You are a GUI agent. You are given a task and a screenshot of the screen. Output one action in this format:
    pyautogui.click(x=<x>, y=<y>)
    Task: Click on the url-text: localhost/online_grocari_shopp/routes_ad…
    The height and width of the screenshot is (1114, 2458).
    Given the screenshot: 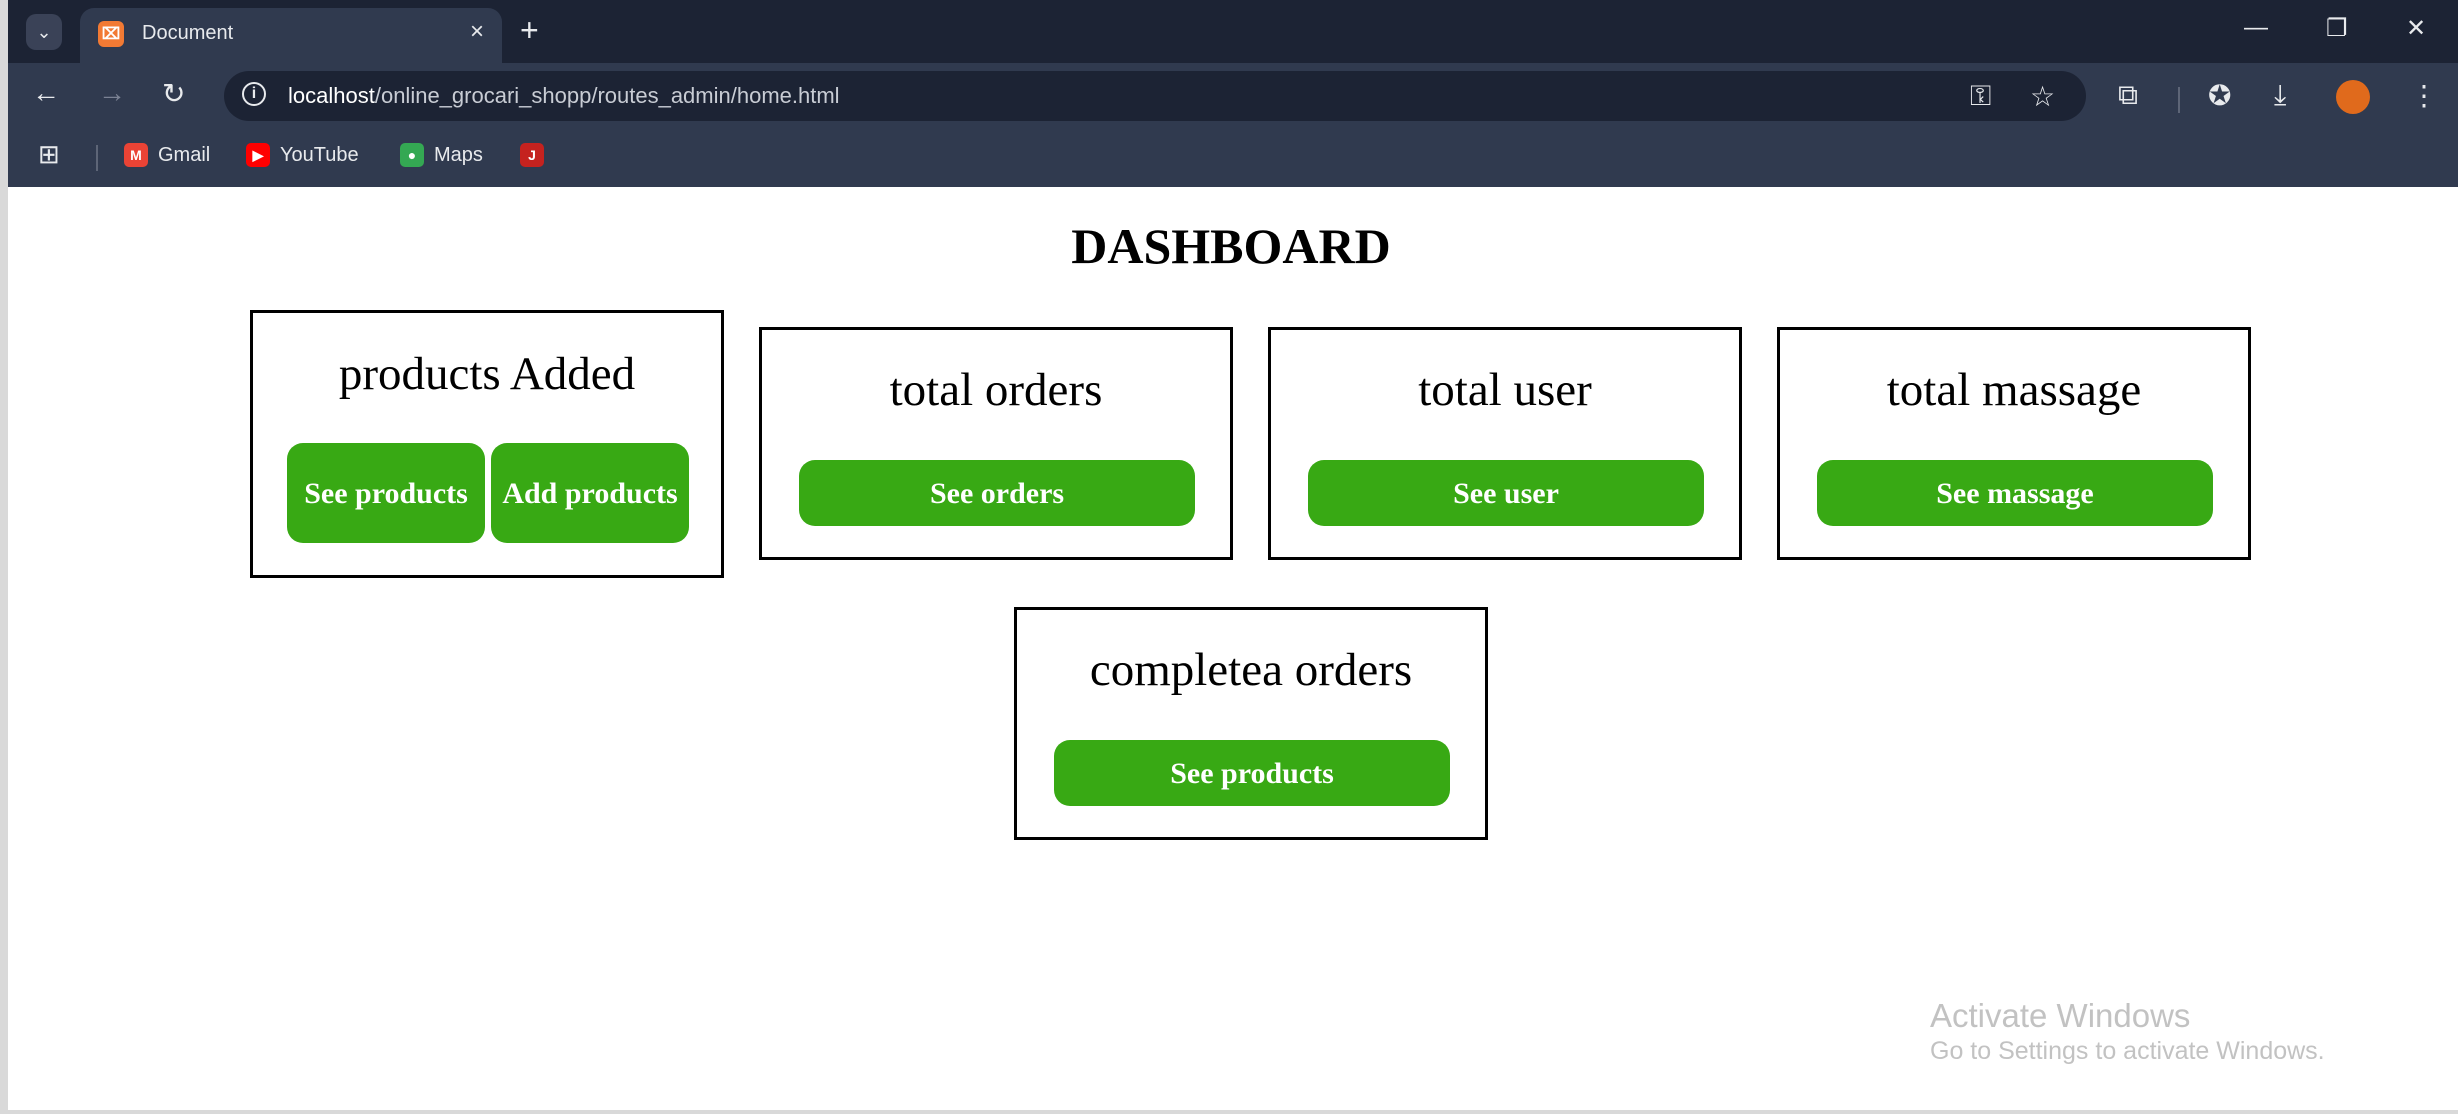 What is the action you would take?
    pyautogui.click(x=564, y=96)
    